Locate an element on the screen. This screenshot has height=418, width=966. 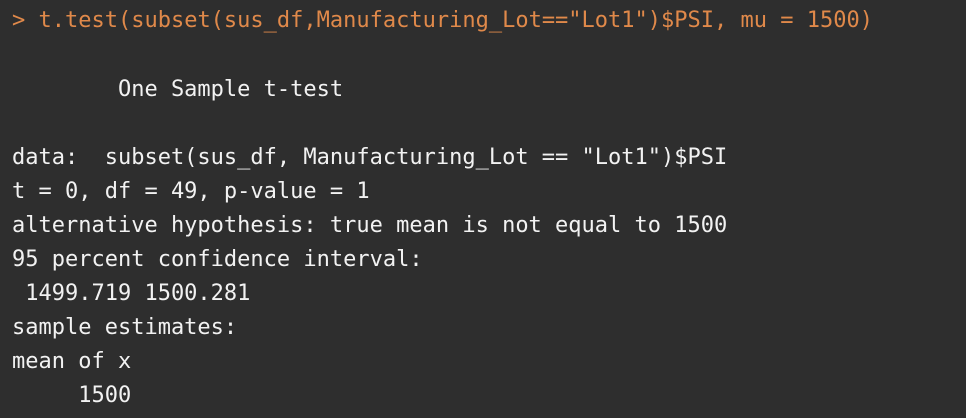
estimate-name: mean of x is located at coordinates (72, 361).